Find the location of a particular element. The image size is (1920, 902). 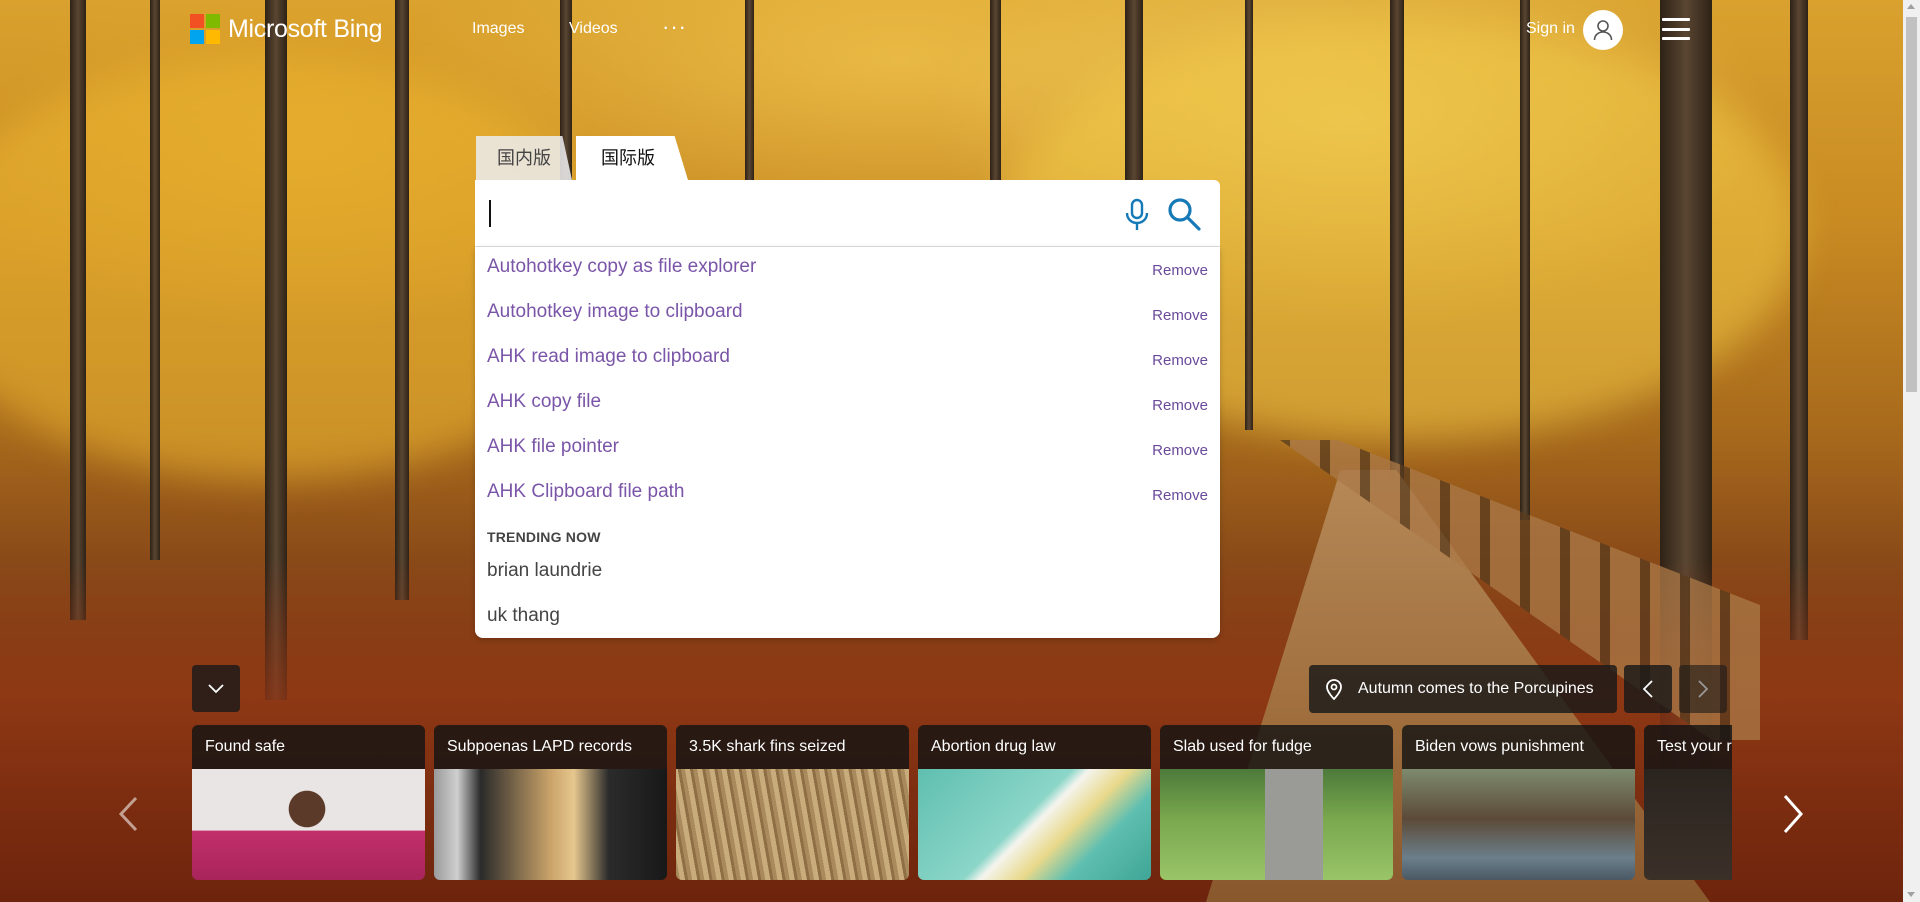

news-card: Test your r is located at coordinates (1688, 802).